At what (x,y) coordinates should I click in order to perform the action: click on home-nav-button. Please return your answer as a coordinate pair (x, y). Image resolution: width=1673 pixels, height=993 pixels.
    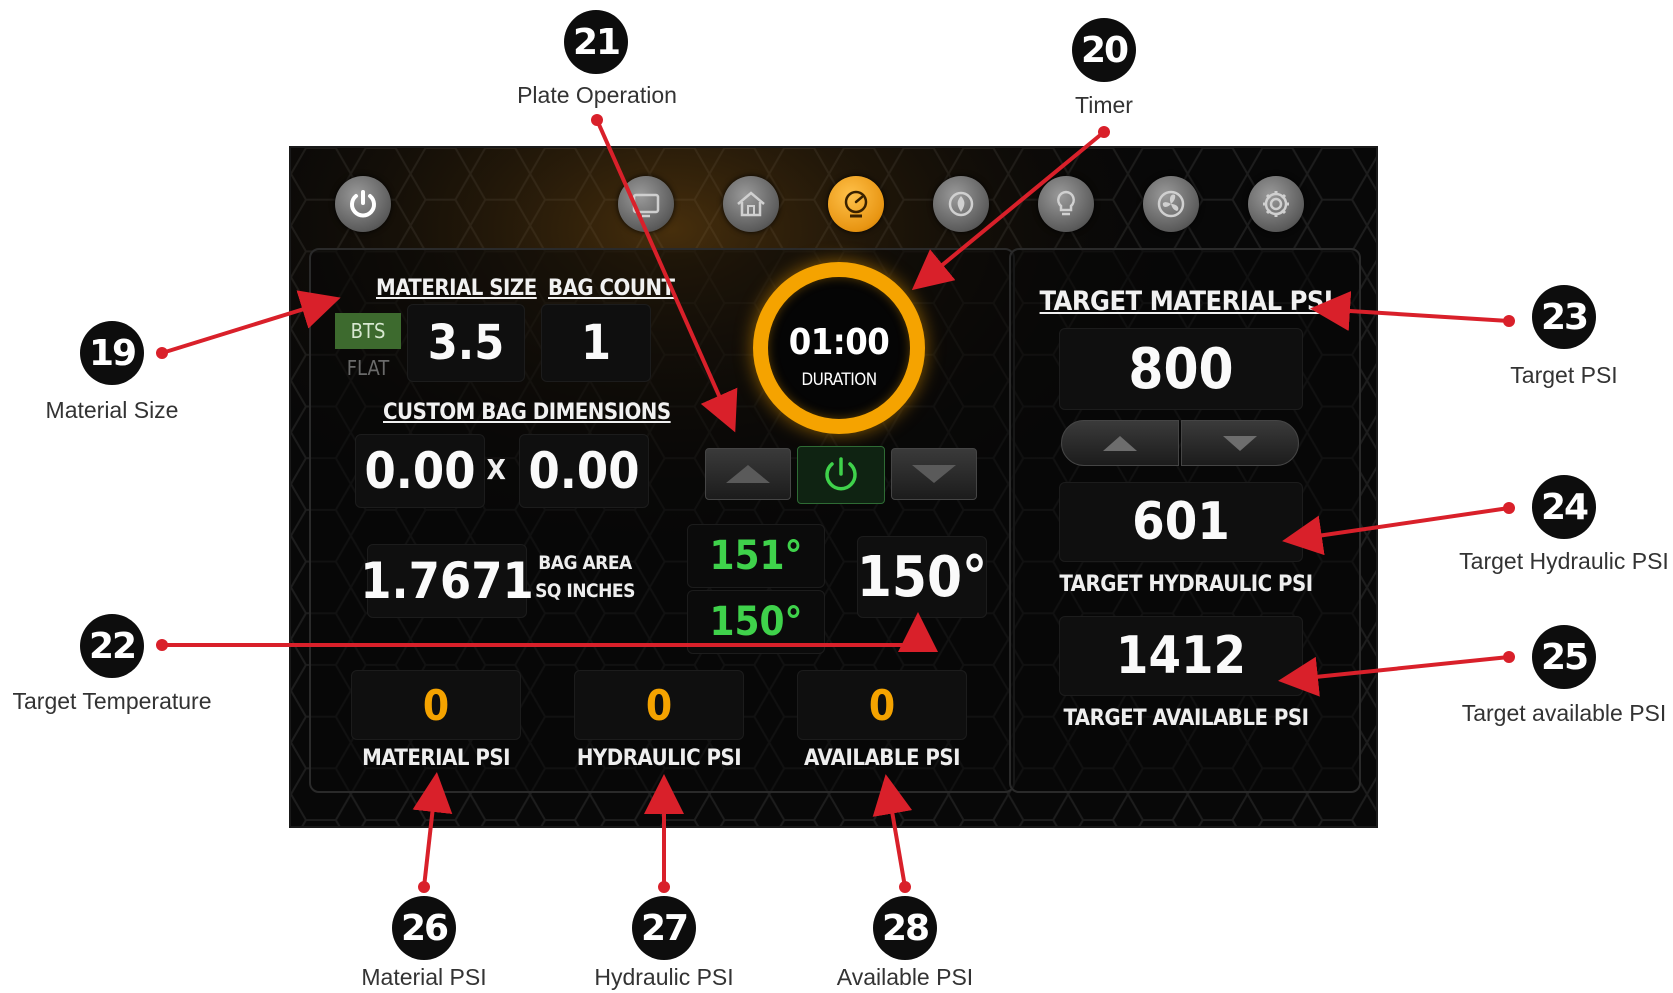
    Looking at the image, I should click on (751, 204).